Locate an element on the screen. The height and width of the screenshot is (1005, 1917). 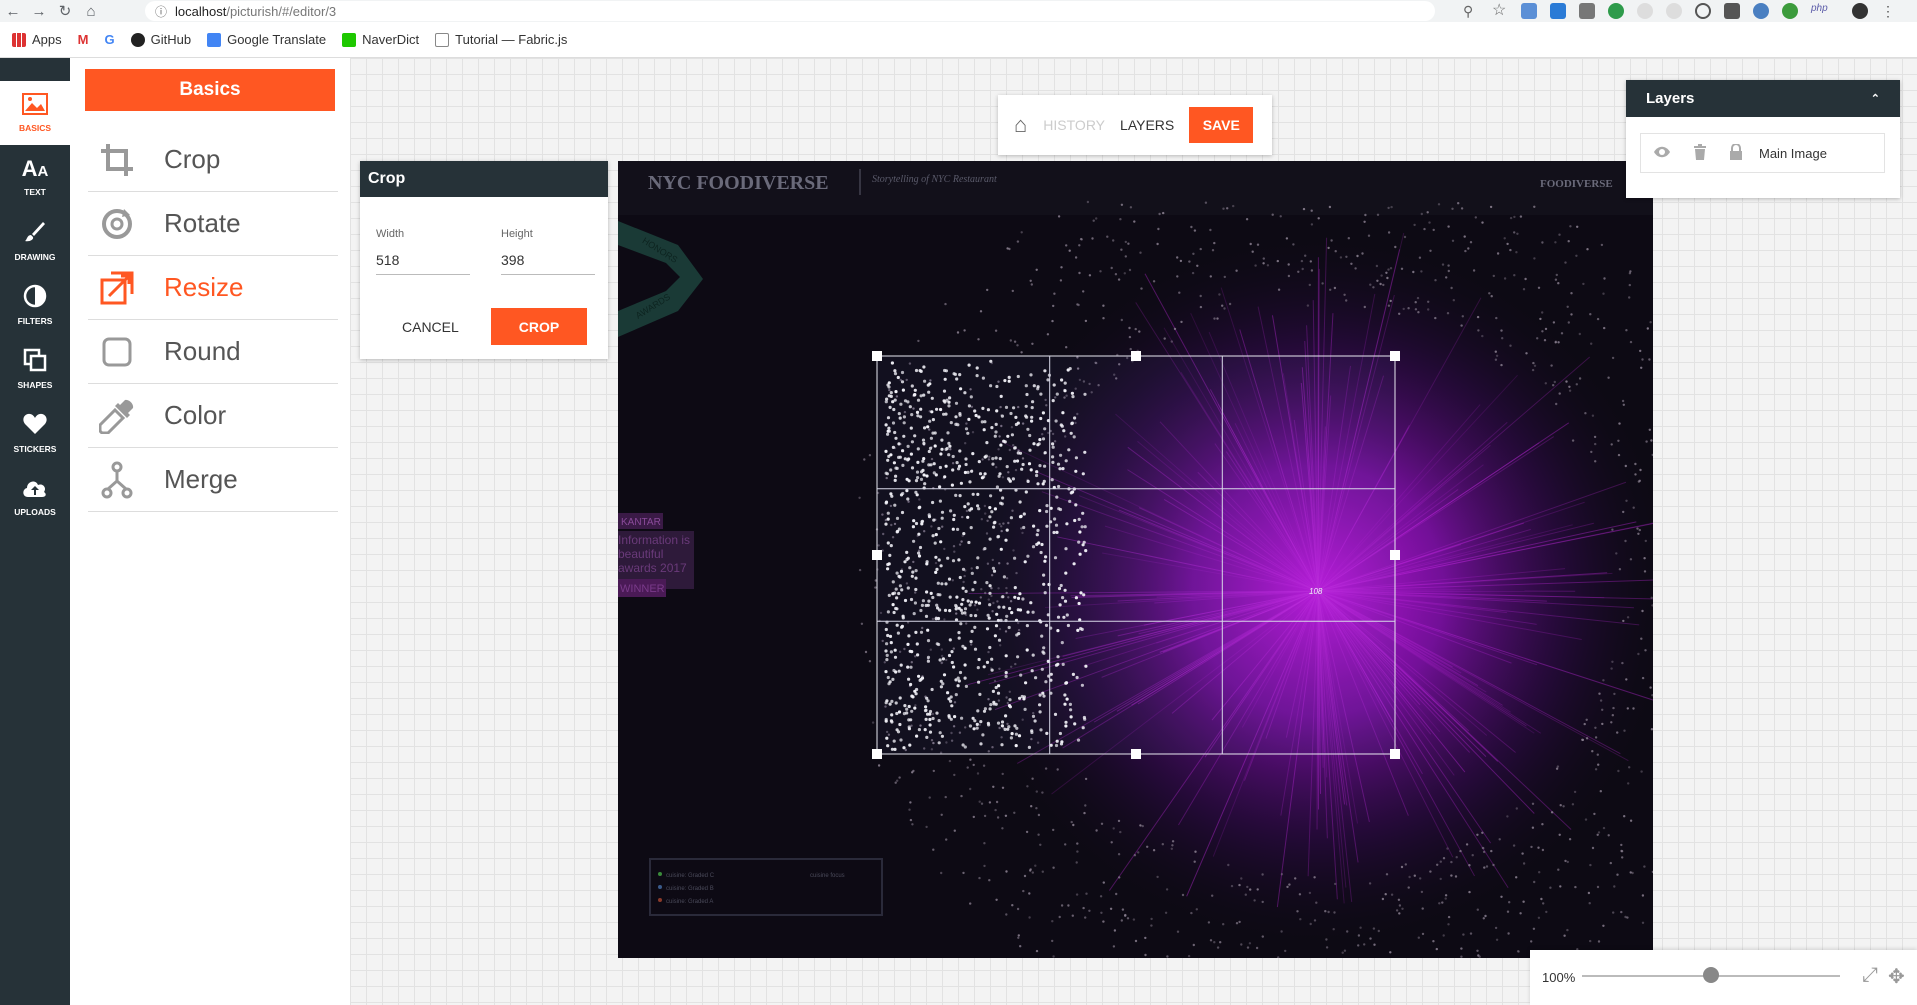
tool-basics: BASICS is located at coordinates (35, 113).